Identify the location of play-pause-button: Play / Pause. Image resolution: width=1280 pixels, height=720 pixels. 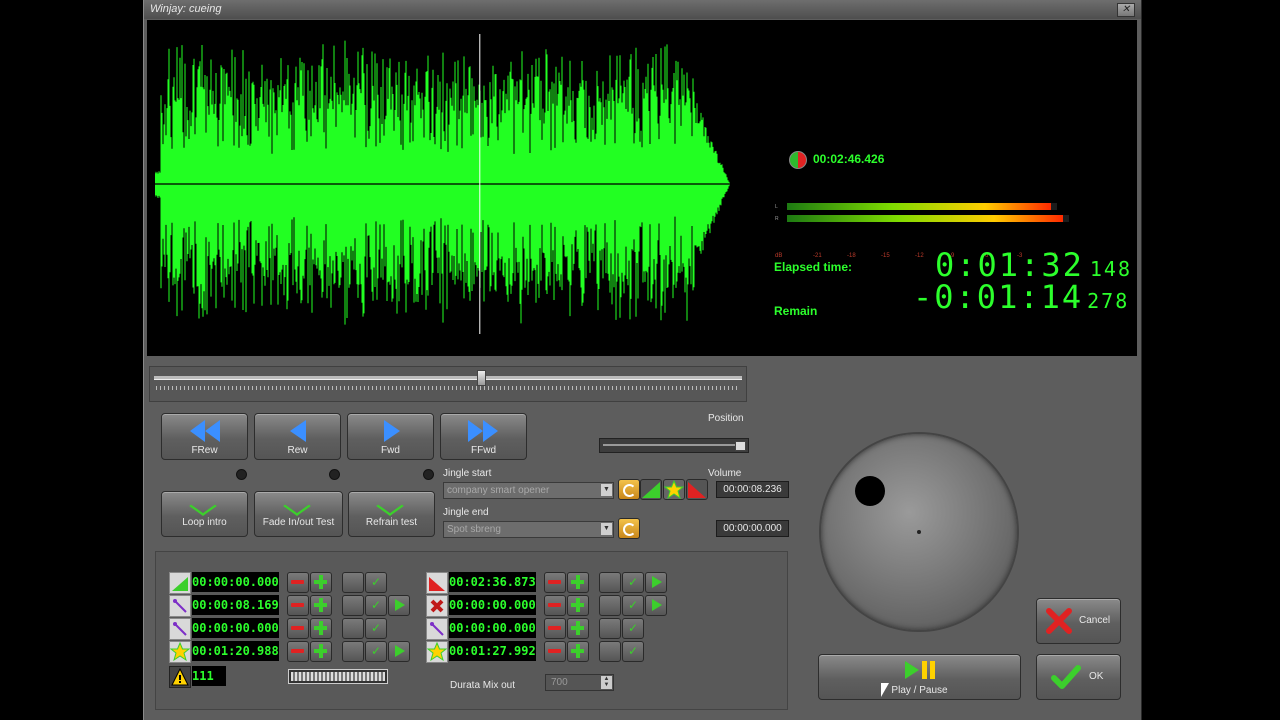
(919, 677).